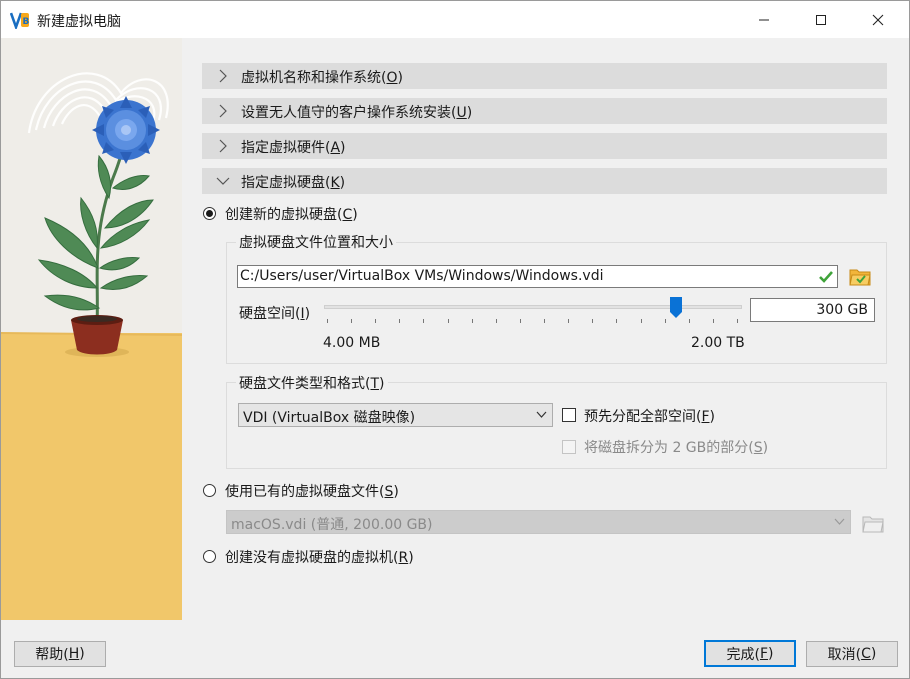 This screenshot has height=679, width=910. Describe the element at coordinates (352, 343) in the screenshot. I see `slider-min-label: 4.00 MB` at that location.